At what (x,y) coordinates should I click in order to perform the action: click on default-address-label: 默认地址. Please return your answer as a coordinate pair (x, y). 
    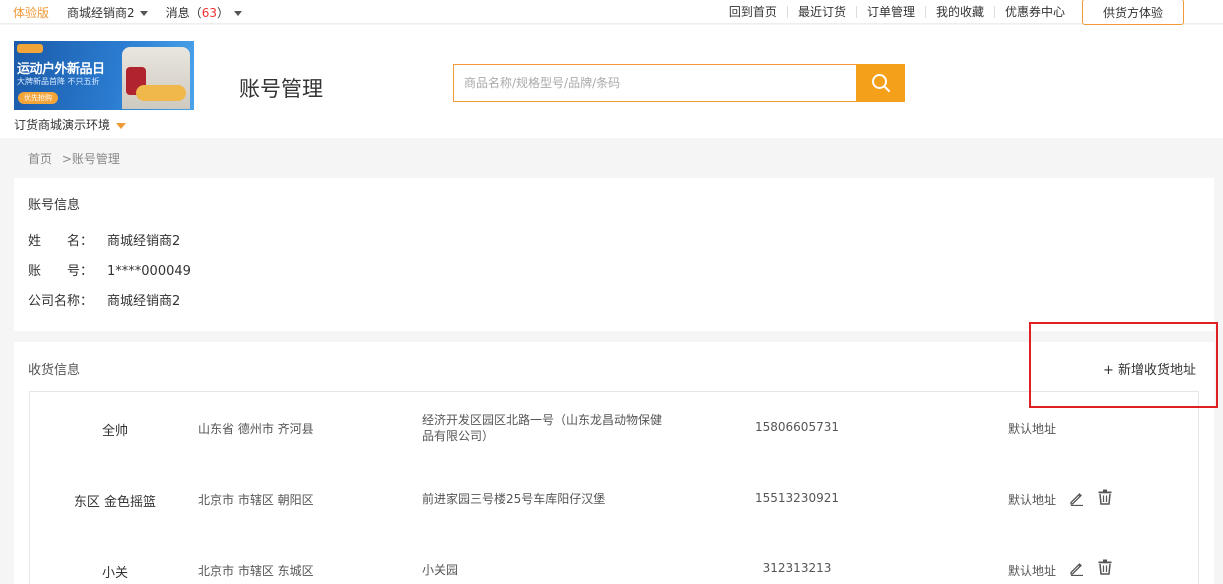
    Looking at the image, I should click on (1032, 428).